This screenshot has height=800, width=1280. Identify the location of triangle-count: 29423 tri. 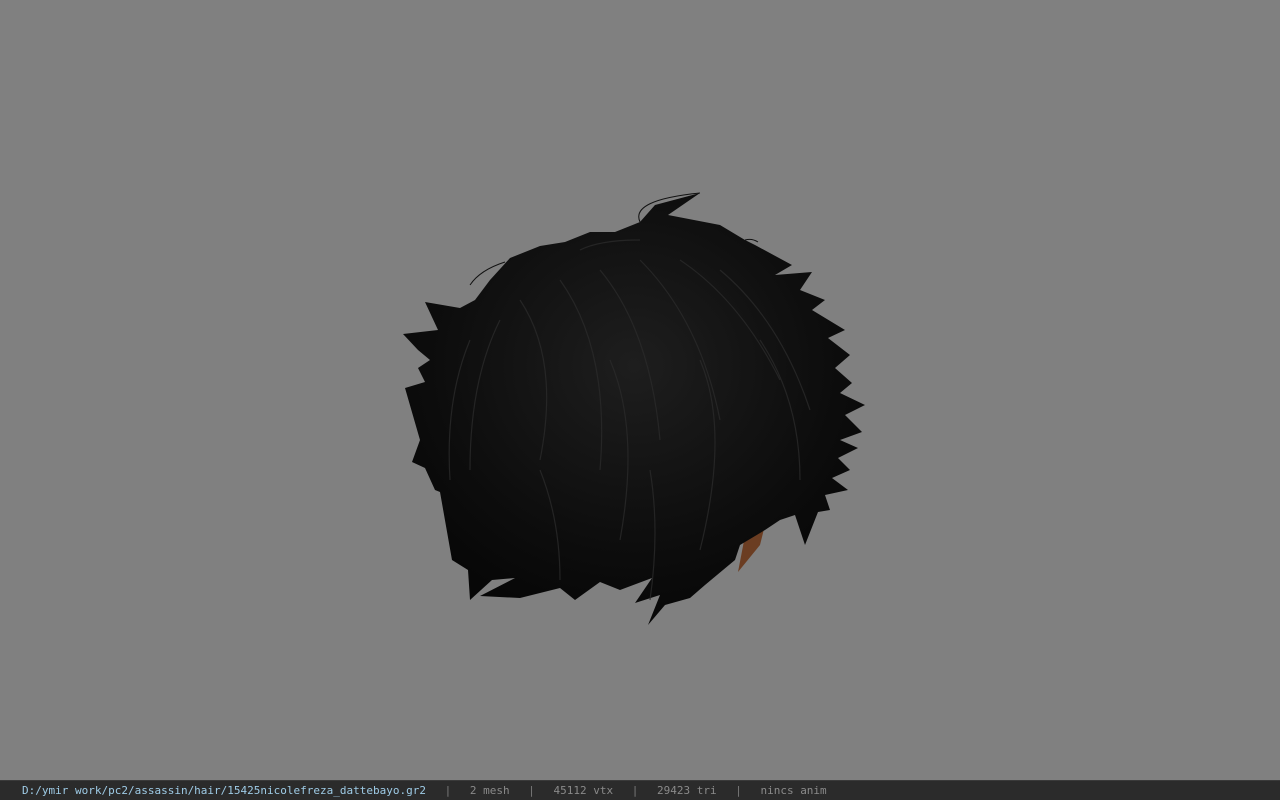
(686, 790).